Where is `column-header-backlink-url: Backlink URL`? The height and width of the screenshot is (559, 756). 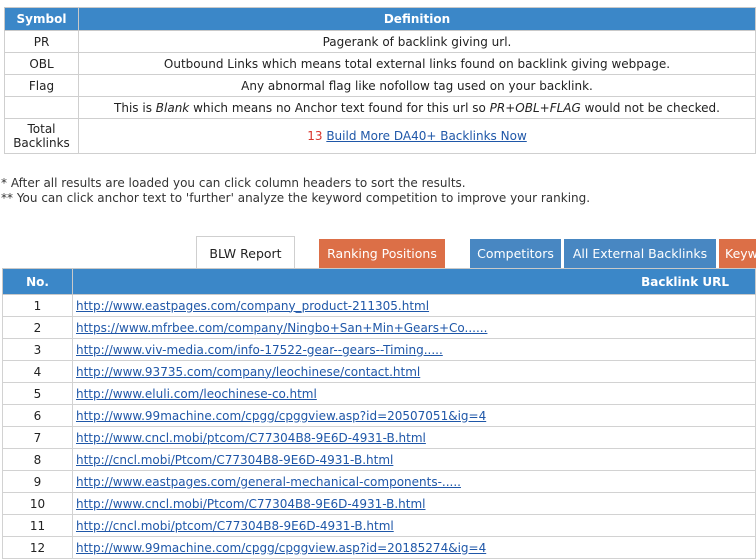
column-header-backlink-url: Backlink URL is located at coordinates (414, 281).